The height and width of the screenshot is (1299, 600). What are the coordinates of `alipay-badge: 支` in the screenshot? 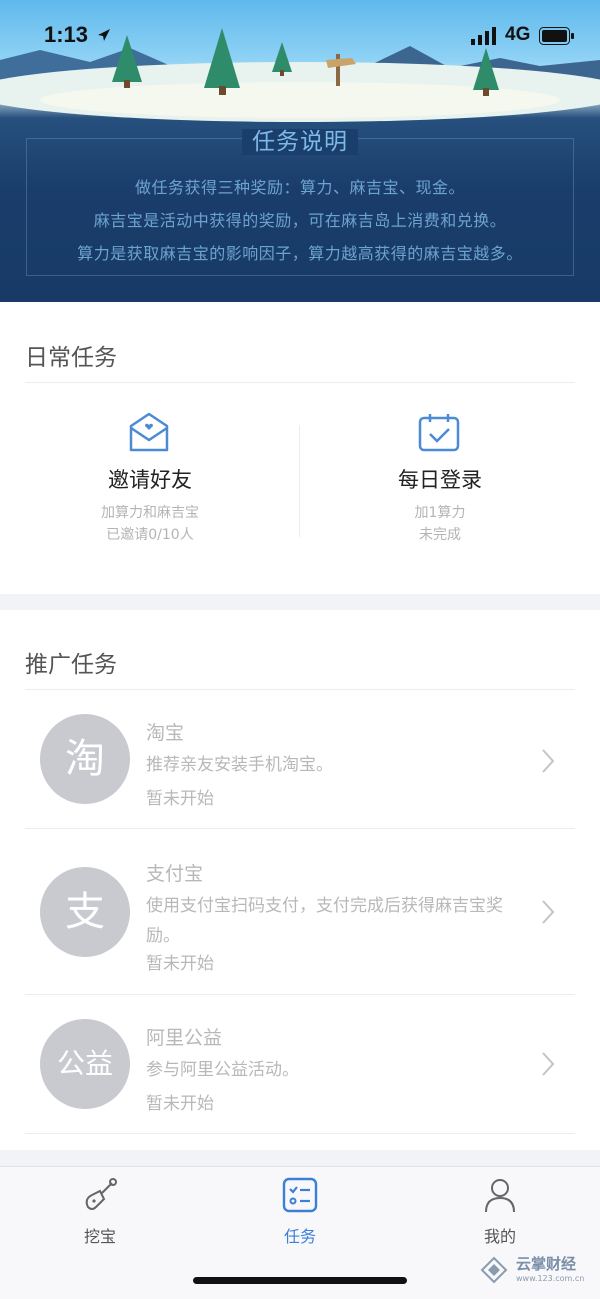 It's located at (85, 912).